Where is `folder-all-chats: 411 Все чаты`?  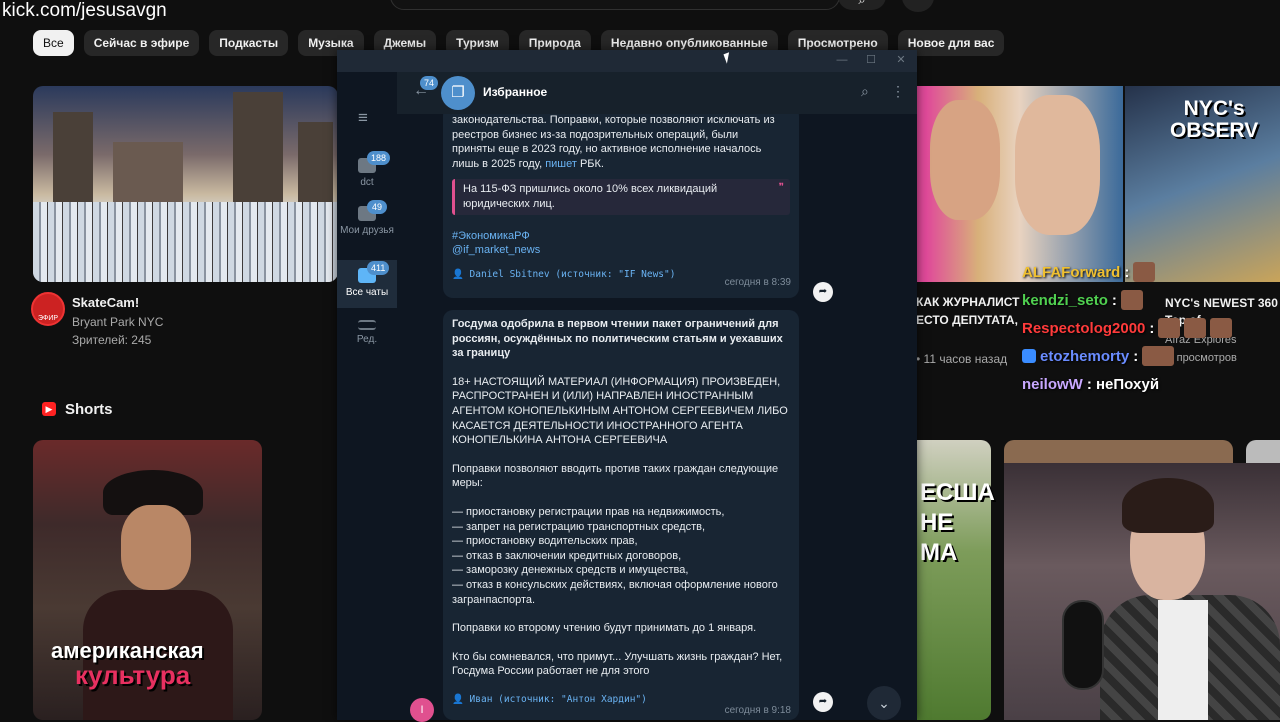 folder-all-chats: 411 Все чаты is located at coordinates (367, 284).